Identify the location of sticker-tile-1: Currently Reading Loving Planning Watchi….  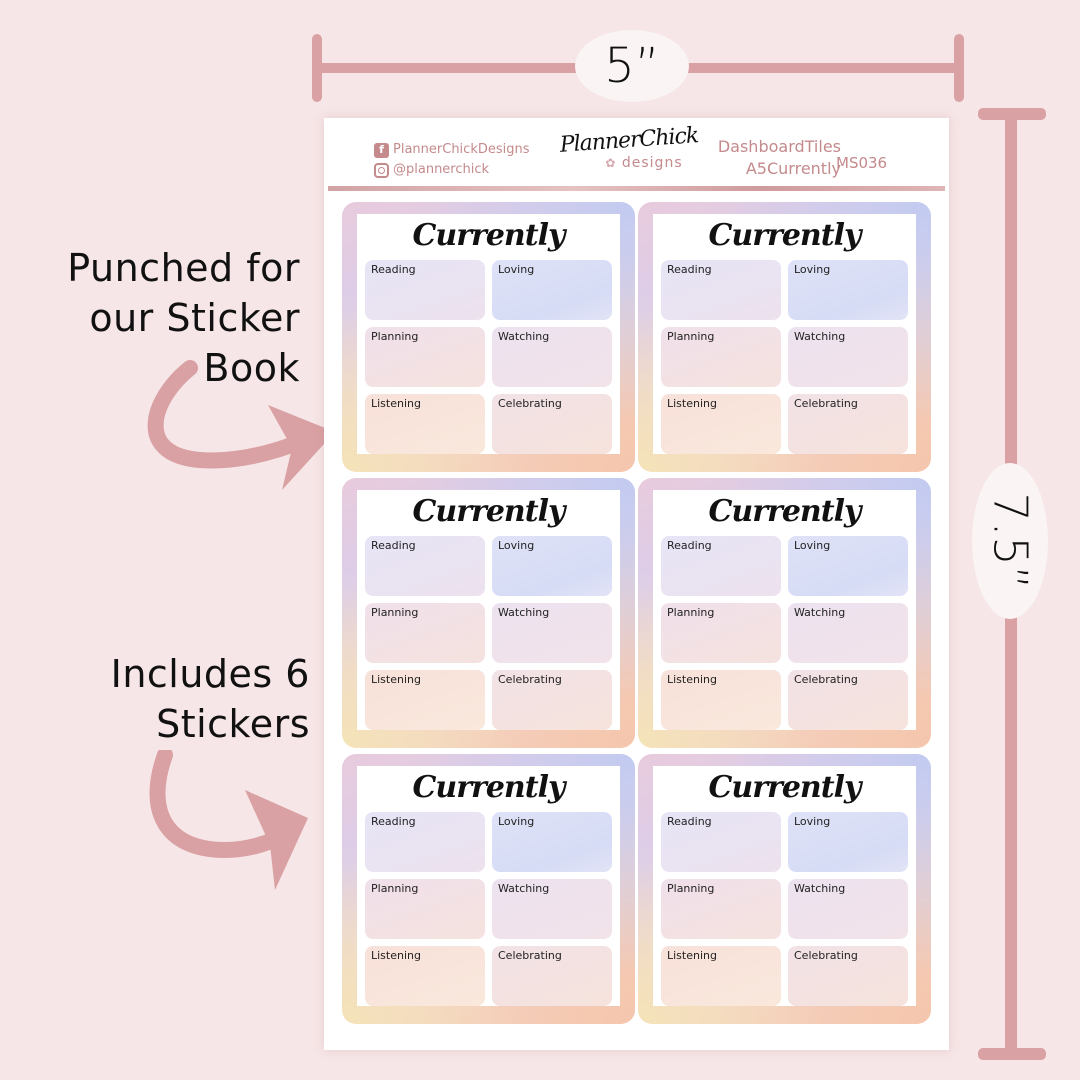
(488, 337).